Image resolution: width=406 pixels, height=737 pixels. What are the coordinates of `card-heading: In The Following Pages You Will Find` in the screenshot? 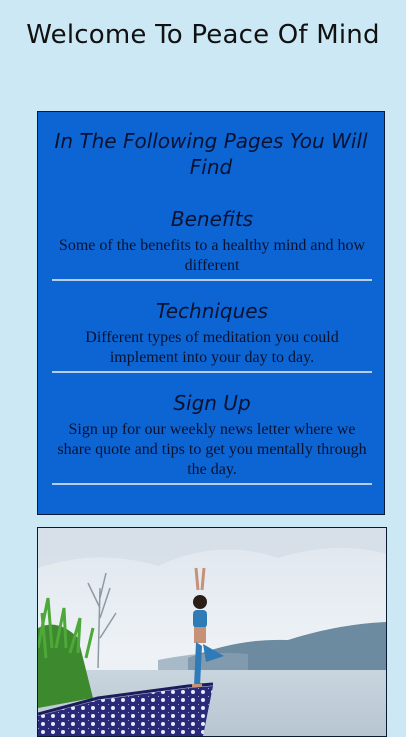 It's located at (211, 154).